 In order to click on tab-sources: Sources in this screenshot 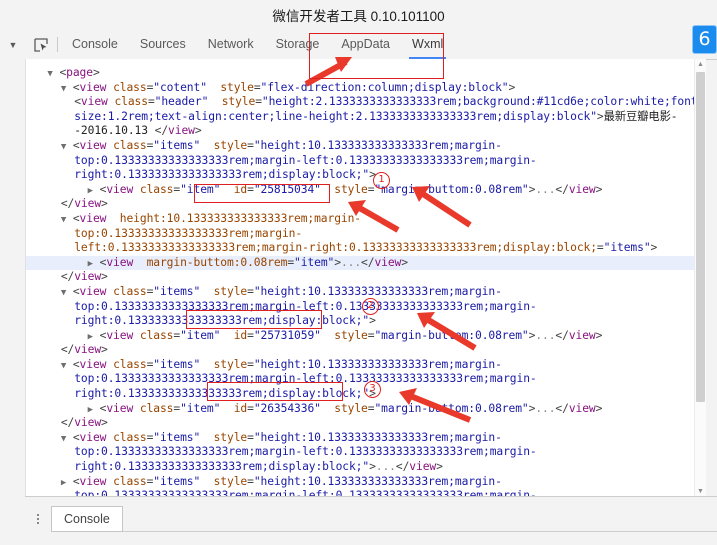, I will do `click(163, 44)`.